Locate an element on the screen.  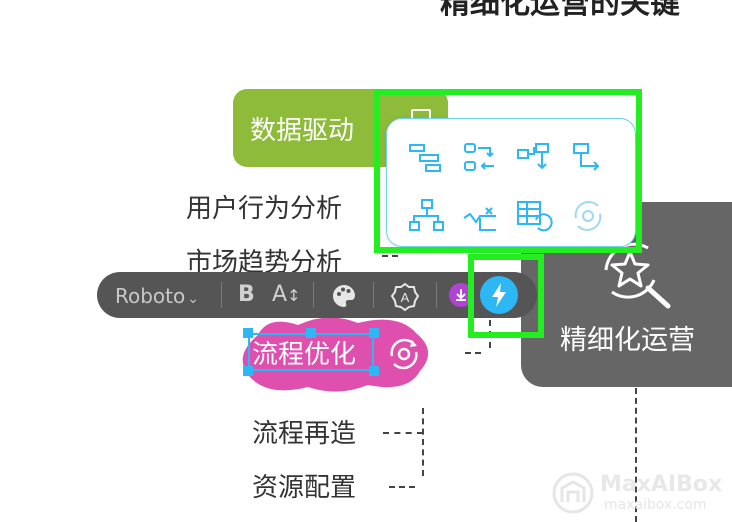
cycle-gear-icon is located at coordinates (404, 354).